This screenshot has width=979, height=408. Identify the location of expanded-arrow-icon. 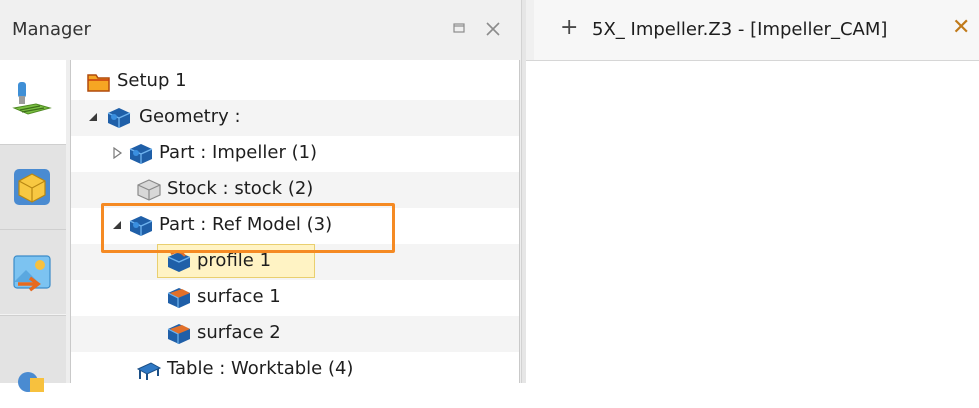
(93, 117).